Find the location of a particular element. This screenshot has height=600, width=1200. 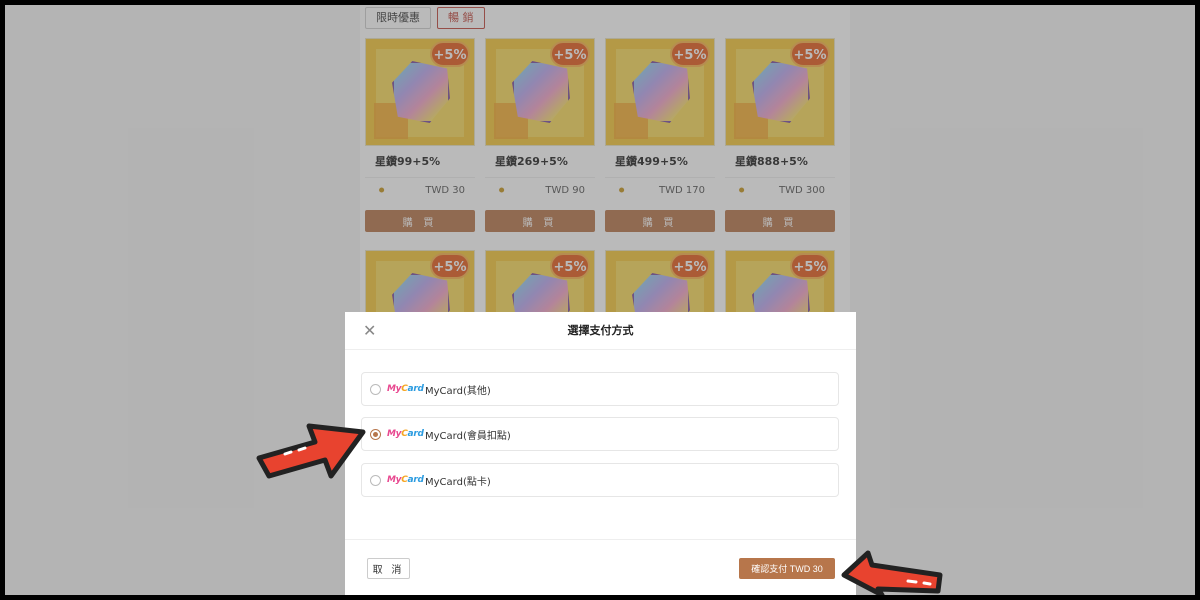

payment-option-mycard-member: MyCard MyCard(會員扣點) is located at coordinates (600, 434).